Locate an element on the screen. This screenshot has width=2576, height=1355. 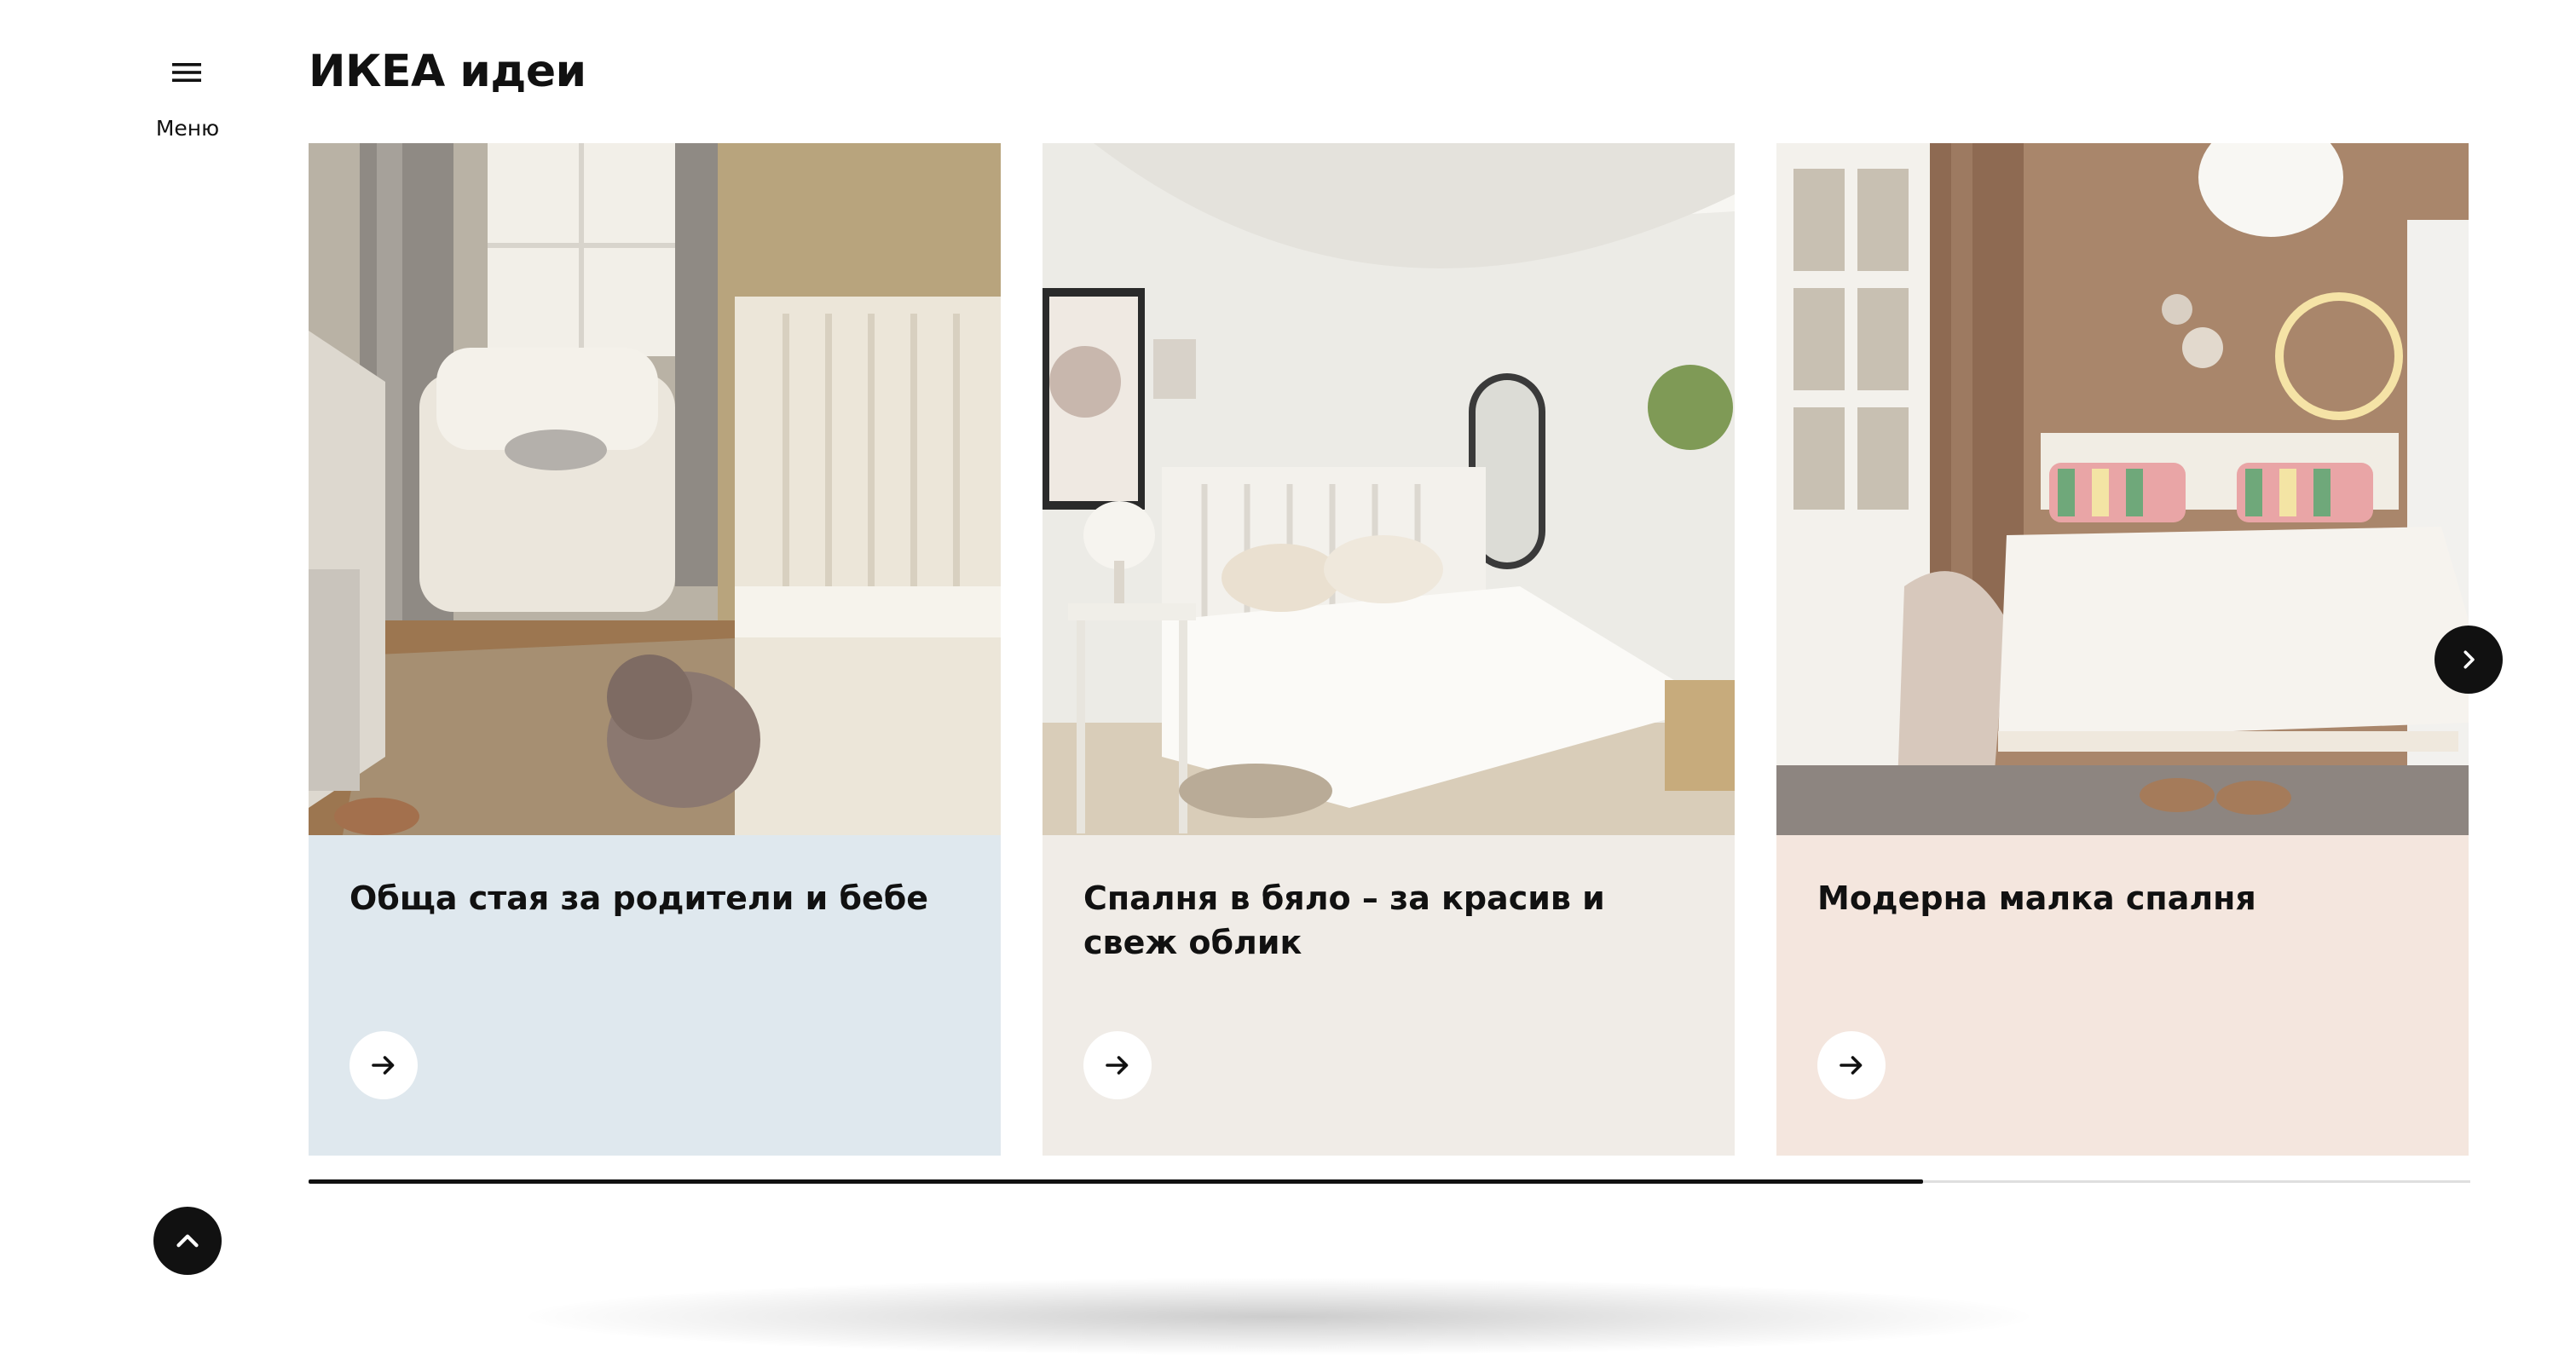
chevron-up-icon is located at coordinates (187, 1241).